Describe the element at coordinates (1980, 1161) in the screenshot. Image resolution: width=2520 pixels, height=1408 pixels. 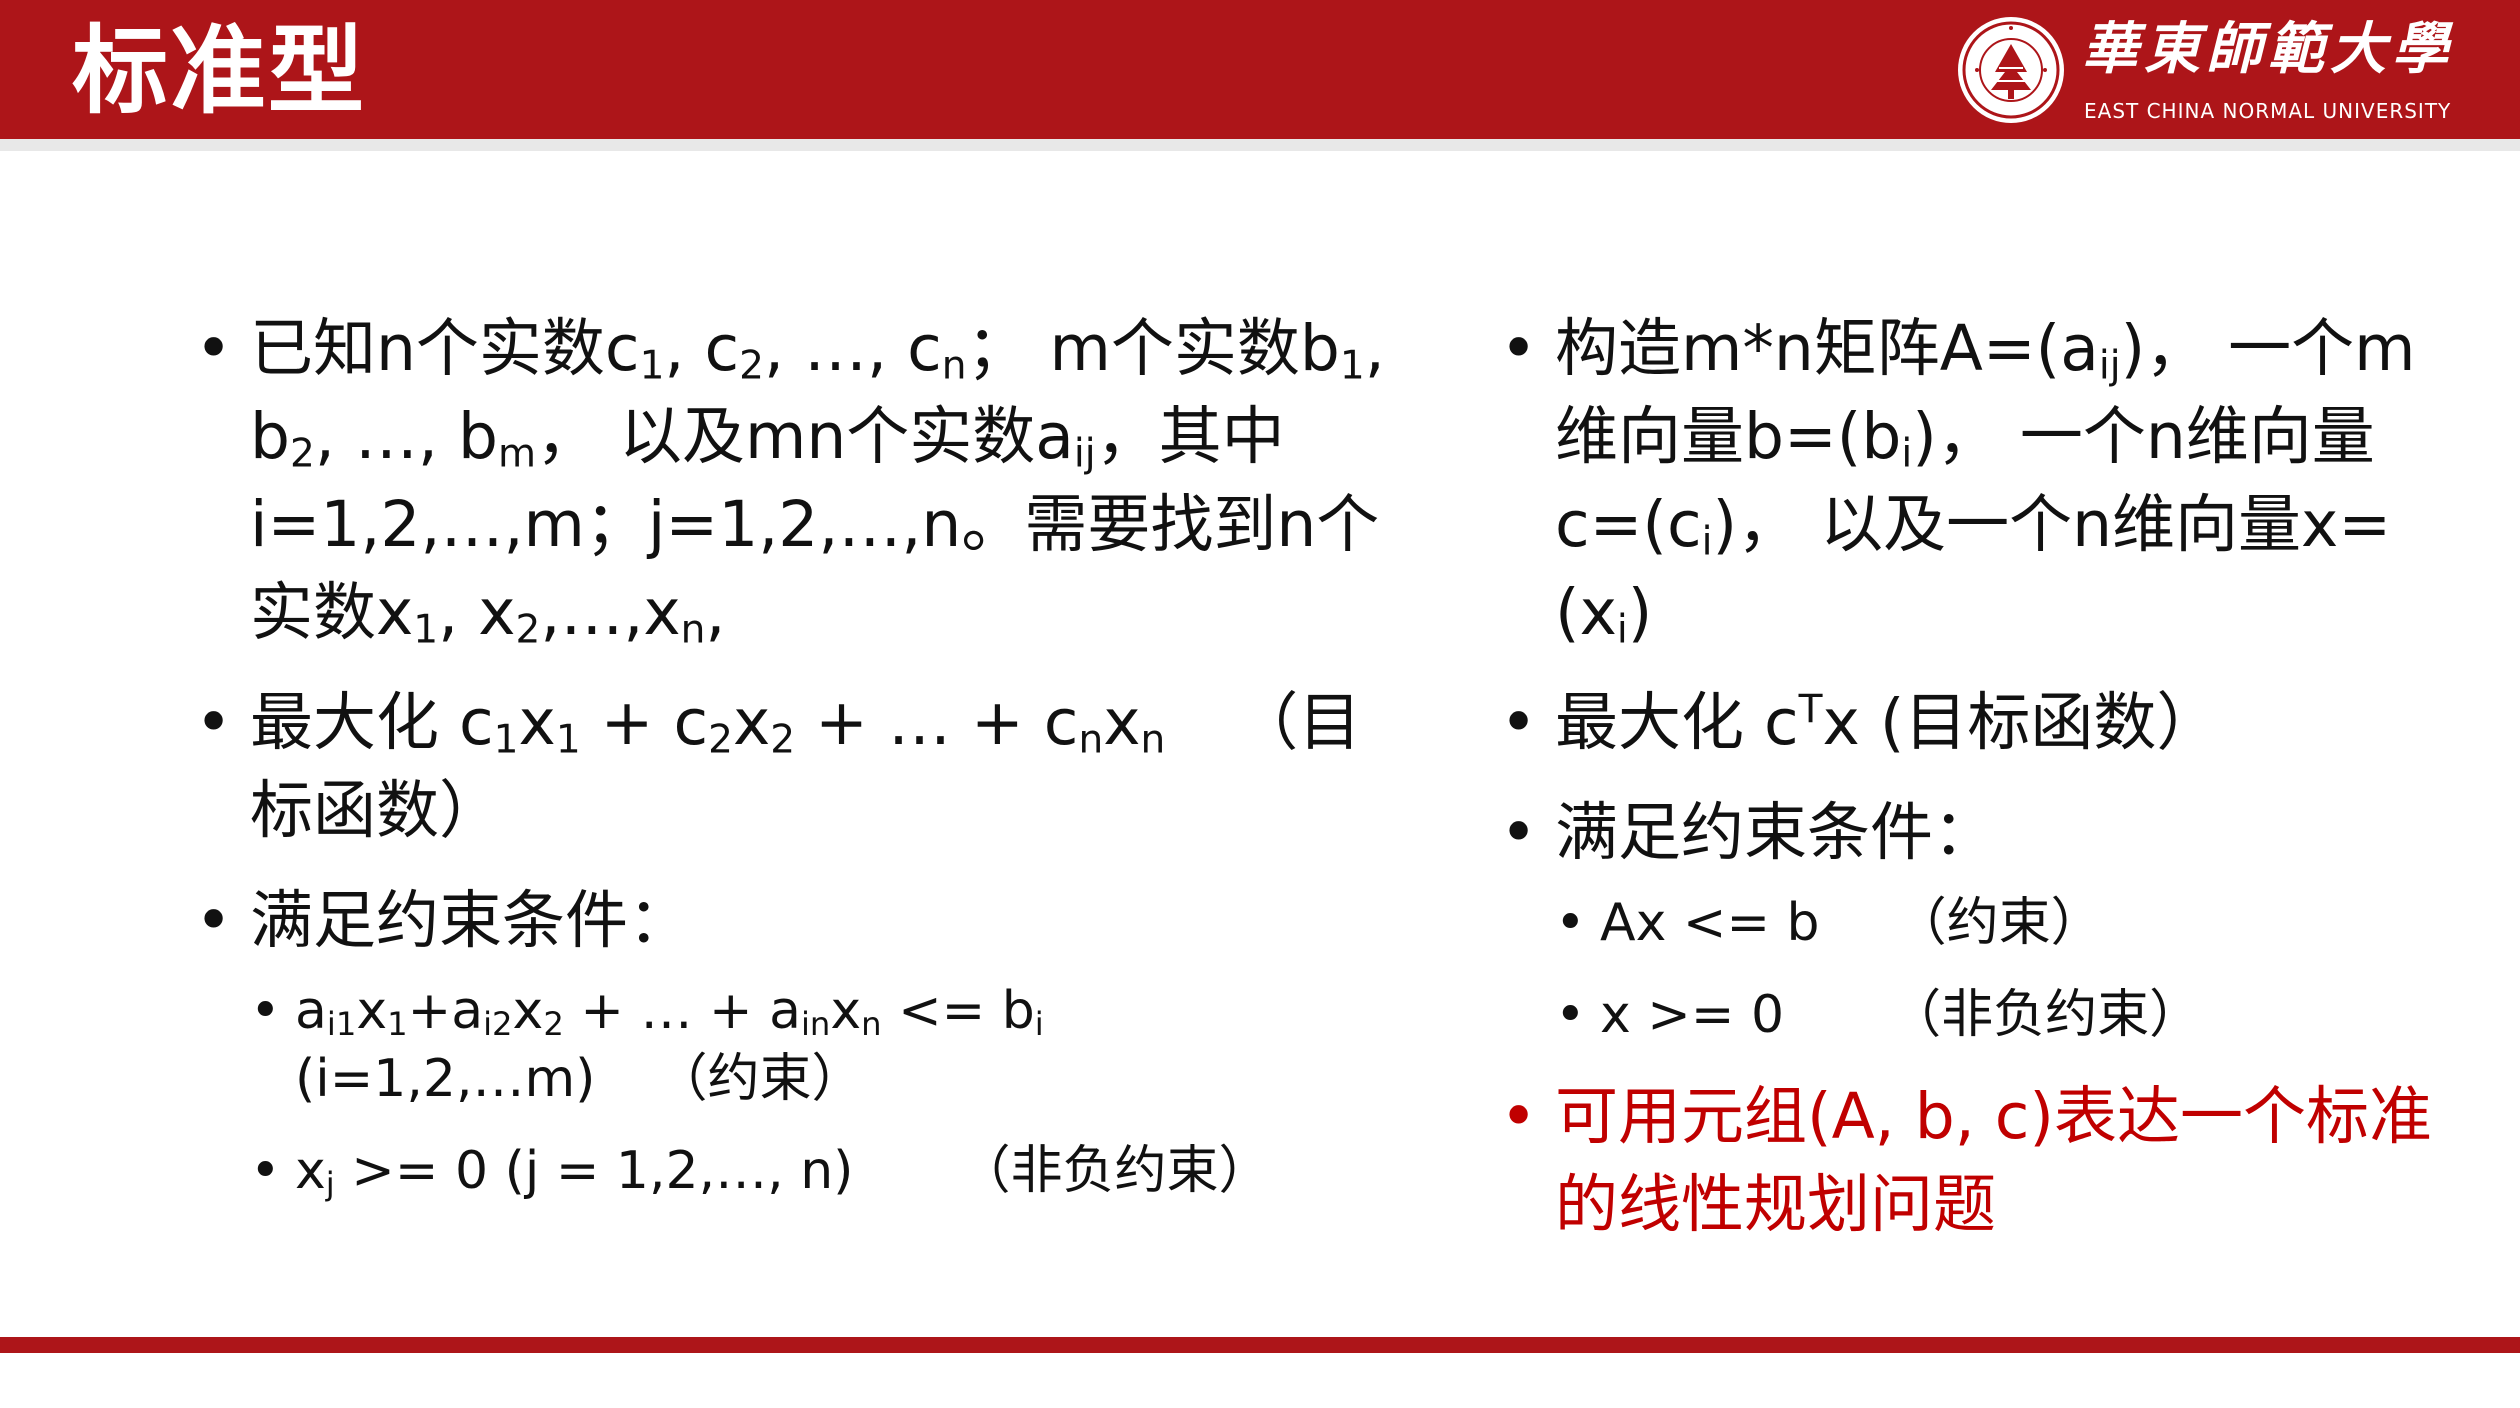
I see `right-bullet-tuple-note: 可用元组(A, b, c)表达一个标准的线性规划问题` at that location.